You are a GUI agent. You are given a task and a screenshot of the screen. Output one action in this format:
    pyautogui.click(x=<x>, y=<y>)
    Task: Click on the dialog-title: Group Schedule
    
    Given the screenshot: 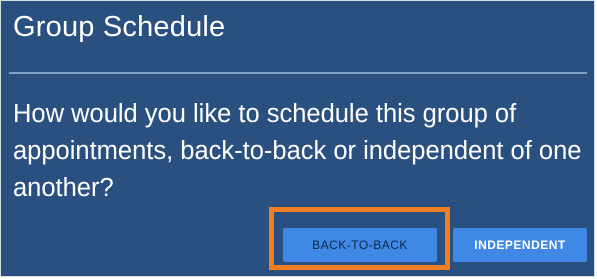 What is the action you would take?
    pyautogui.click(x=119, y=27)
    